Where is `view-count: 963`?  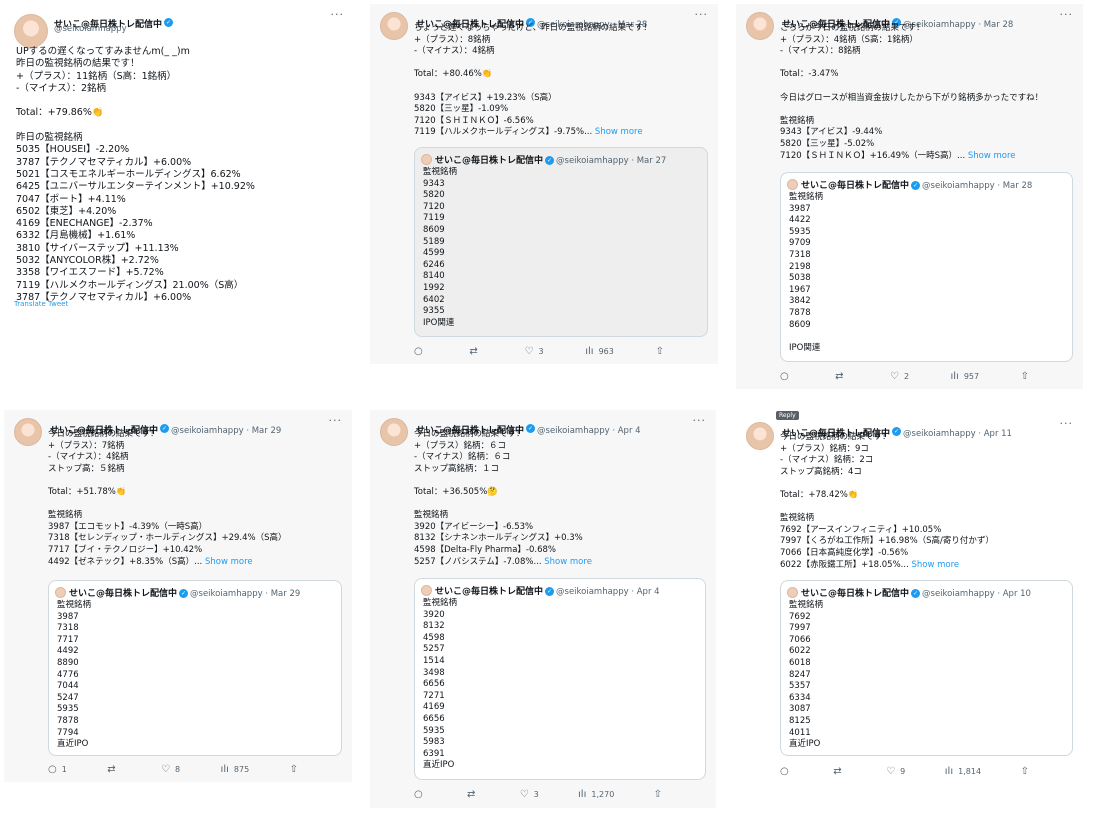
view-count: 963 is located at coordinates (606, 351).